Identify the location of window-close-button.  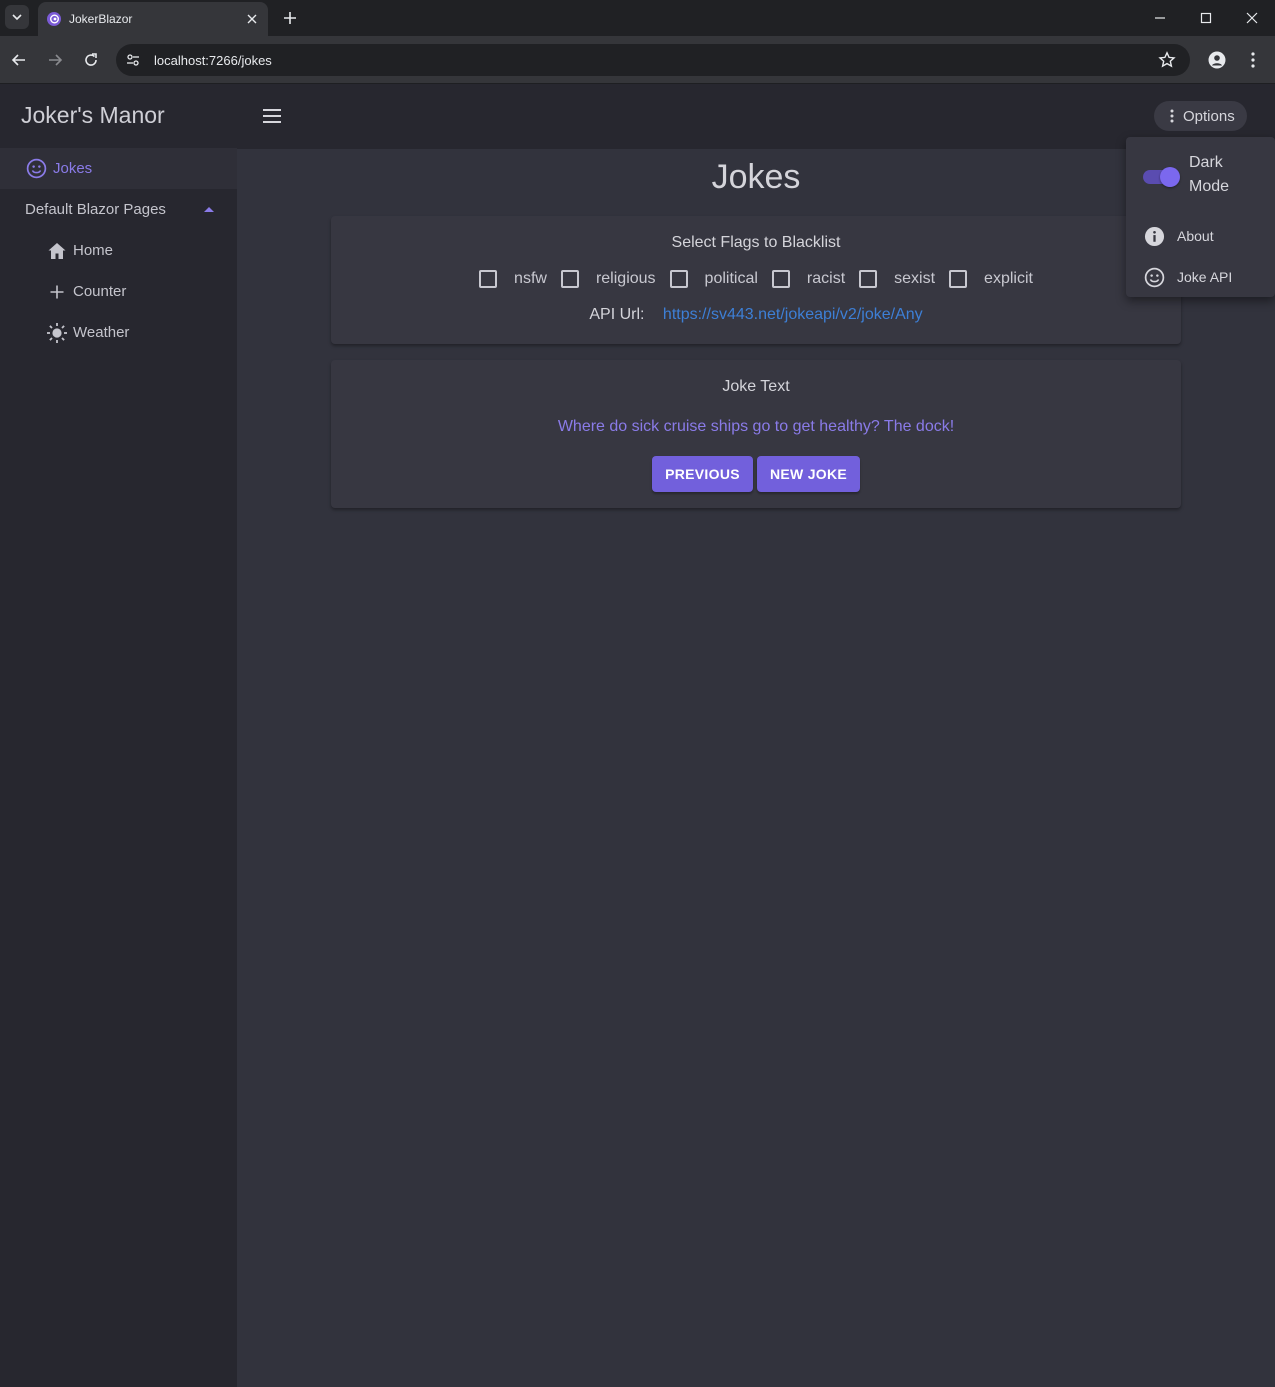
(1252, 18).